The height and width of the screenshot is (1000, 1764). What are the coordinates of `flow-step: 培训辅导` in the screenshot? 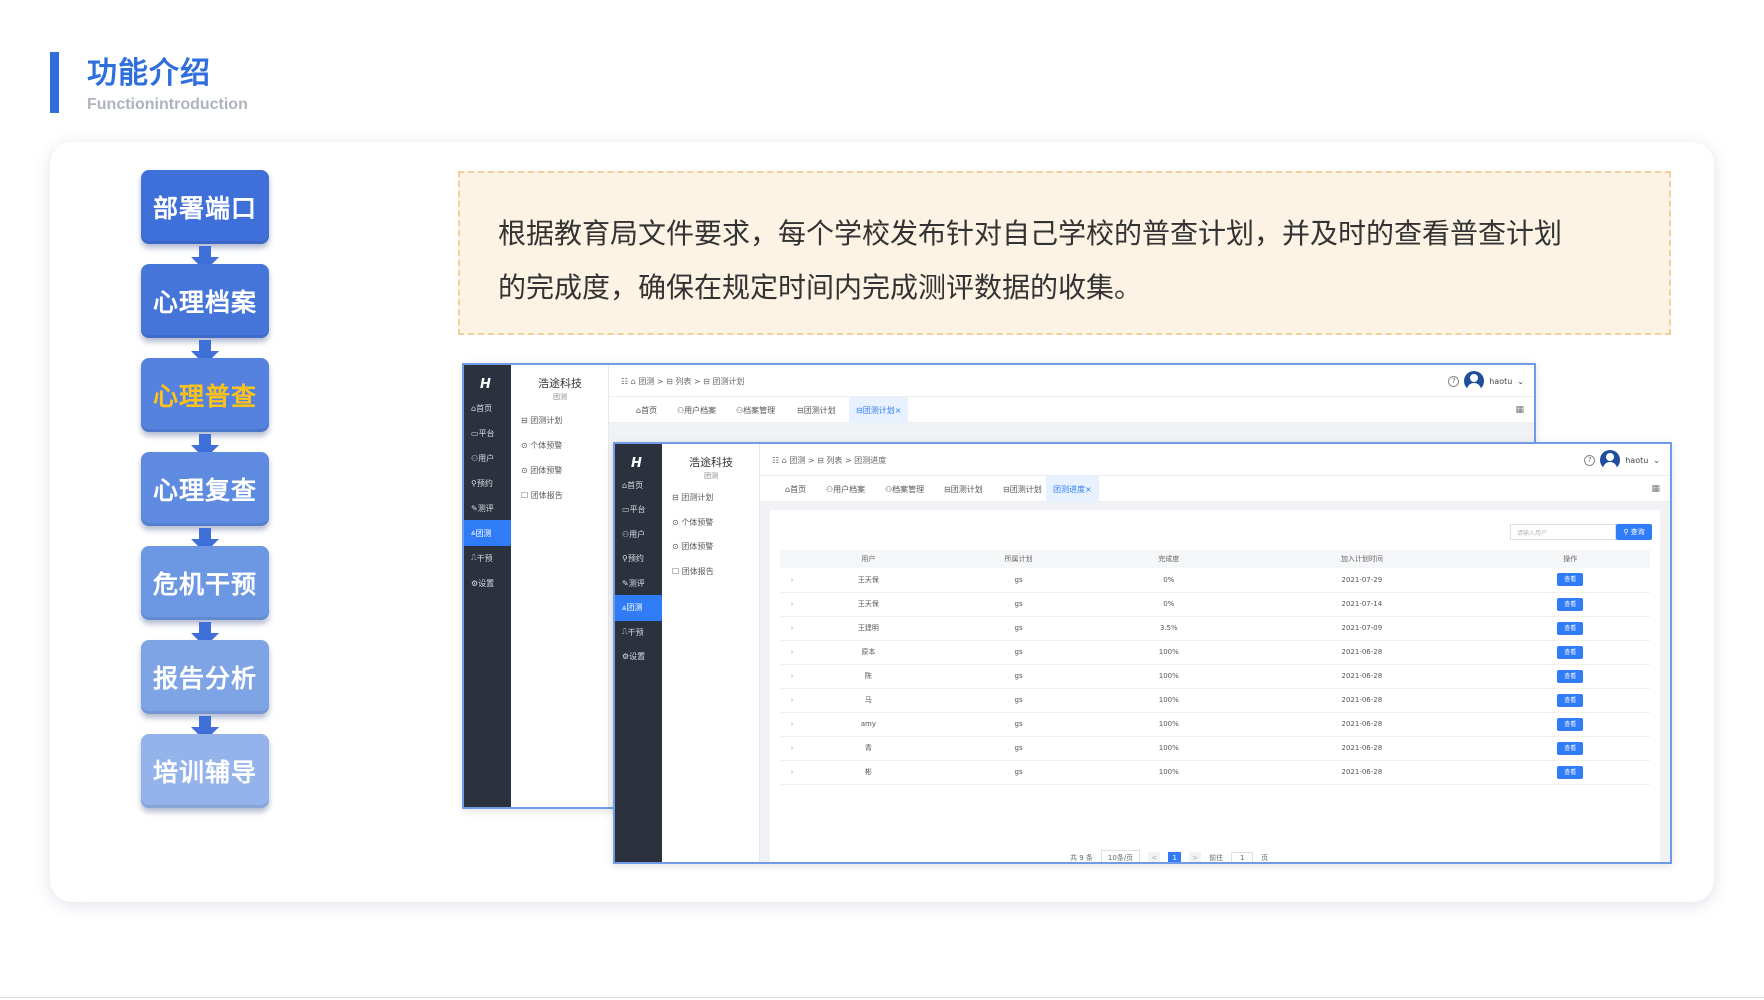 It's located at (205, 771).